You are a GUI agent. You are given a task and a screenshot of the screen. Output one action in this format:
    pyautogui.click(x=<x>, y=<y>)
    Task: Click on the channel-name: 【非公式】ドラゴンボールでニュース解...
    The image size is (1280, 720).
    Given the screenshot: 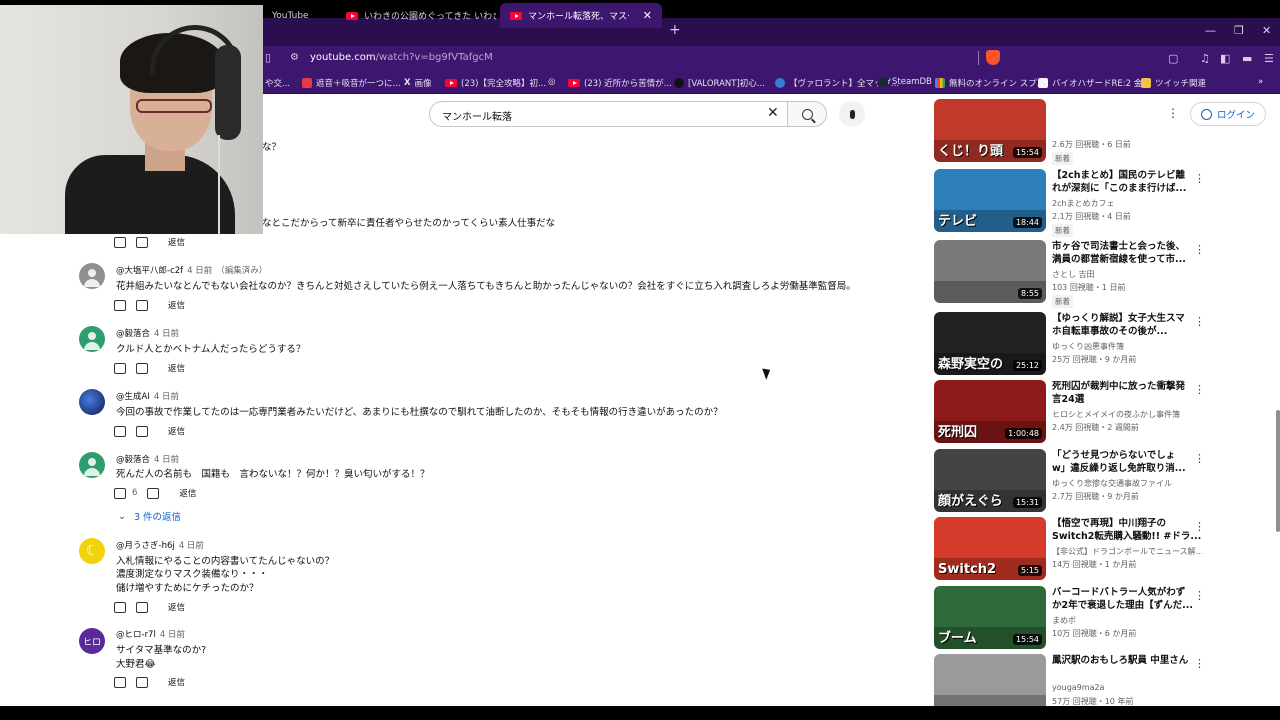 What is the action you would take?
    pyautogui.click(x=1127, y=551)
    